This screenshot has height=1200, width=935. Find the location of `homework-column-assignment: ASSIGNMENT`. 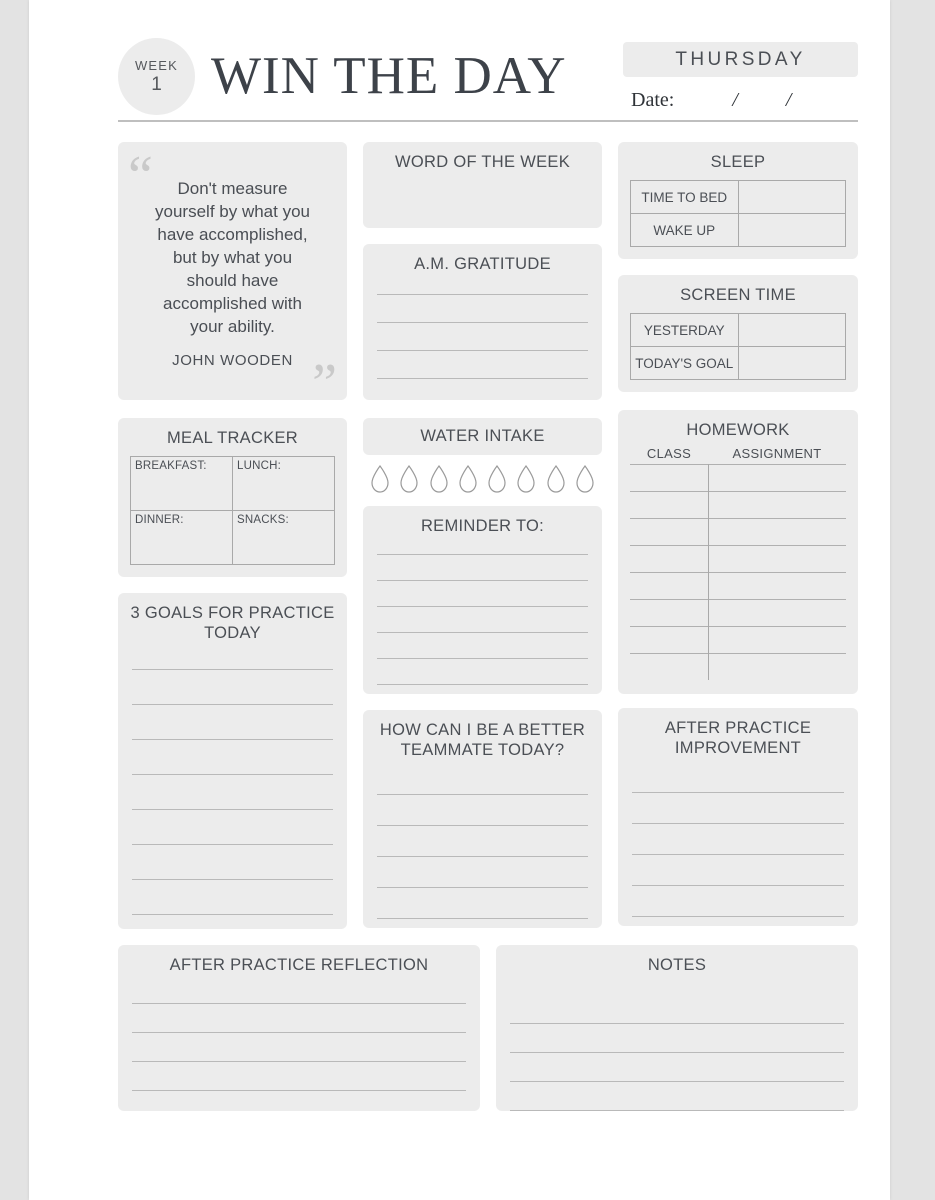

homework-column-assignment: ASSIGNMENT is located at coordinates (777, 453).